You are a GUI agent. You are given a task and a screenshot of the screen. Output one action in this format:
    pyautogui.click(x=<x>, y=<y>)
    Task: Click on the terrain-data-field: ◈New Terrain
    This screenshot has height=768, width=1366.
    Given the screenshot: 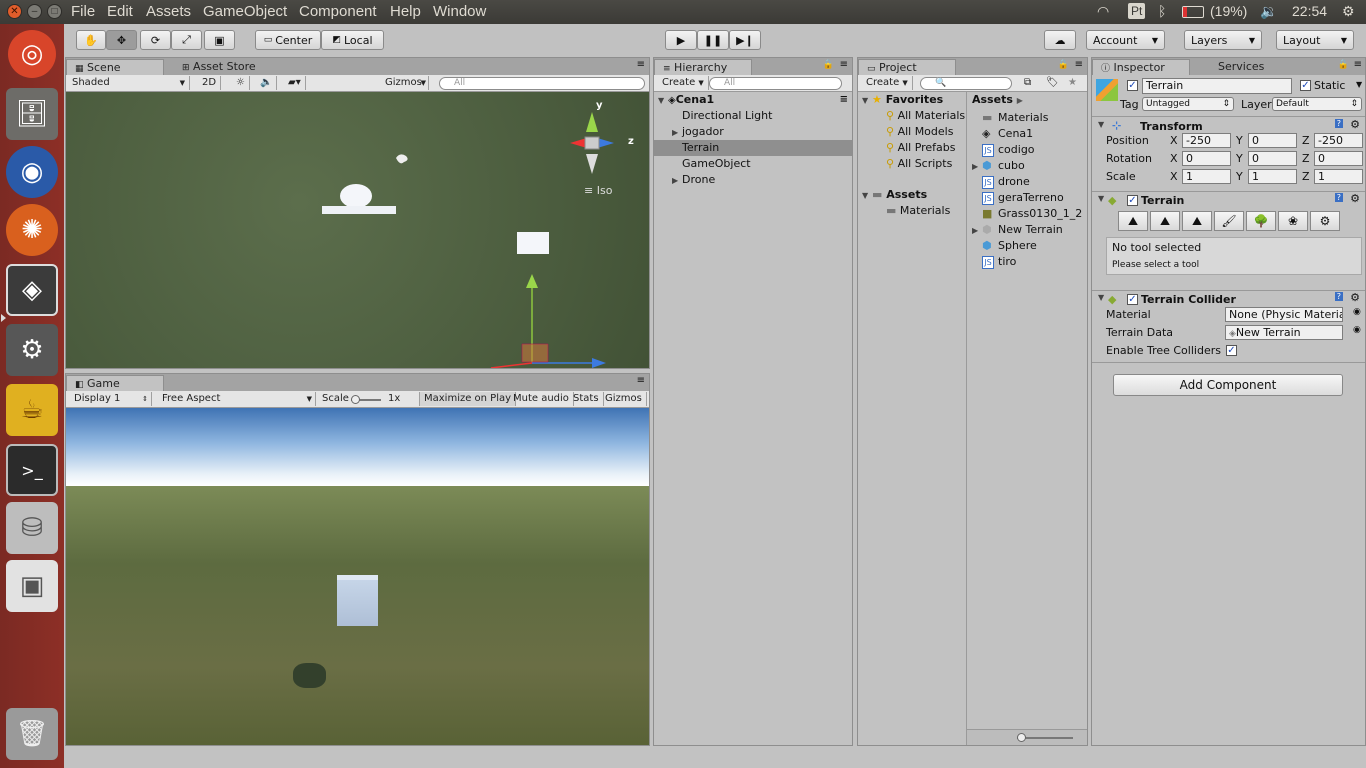 What is the action you would take?
    pyautogui.click(x=1284, y=332)
    